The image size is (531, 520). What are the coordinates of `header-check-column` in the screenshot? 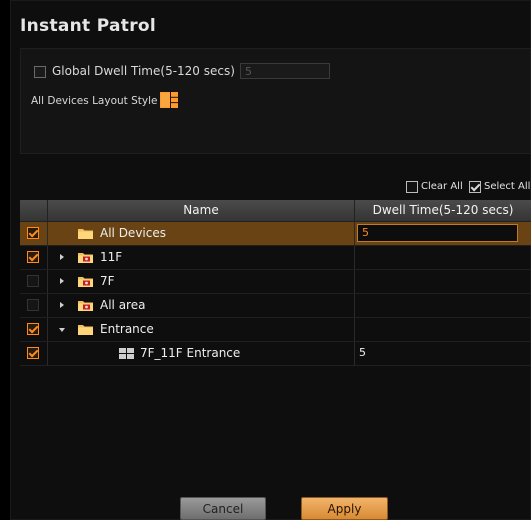 It's located at (33, 210).